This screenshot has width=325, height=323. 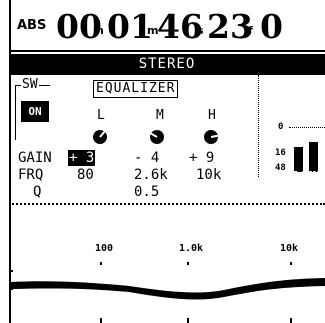 What do you see at coordinates (281, 127) in the screenshot?
I see `meter-scale-0: 0` at bounding box center [281, 127].